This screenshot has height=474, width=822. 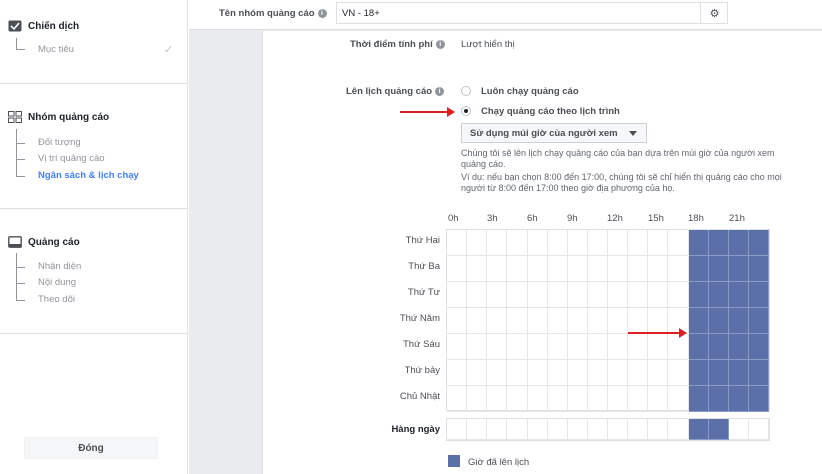 I want to click on option-always-run: Luôn chạy quảng cáo, so click(x=530, y=91).